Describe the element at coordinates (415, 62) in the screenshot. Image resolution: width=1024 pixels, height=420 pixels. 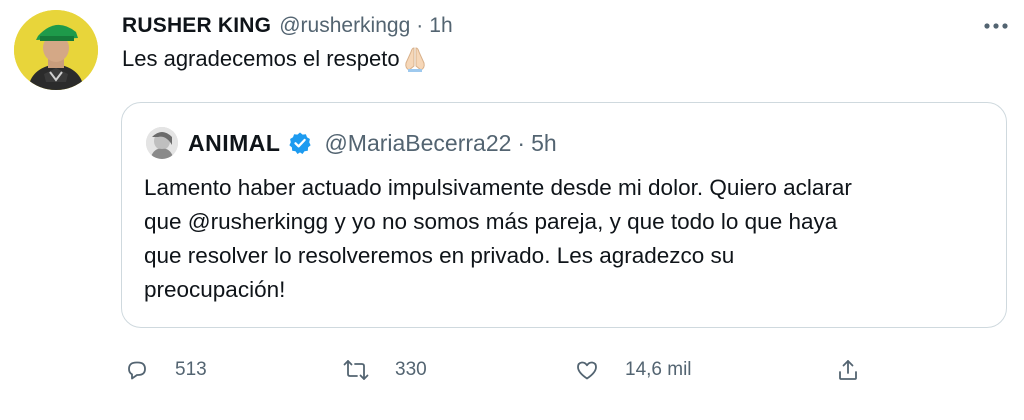
I see `folded-hands-emoji` at that location.